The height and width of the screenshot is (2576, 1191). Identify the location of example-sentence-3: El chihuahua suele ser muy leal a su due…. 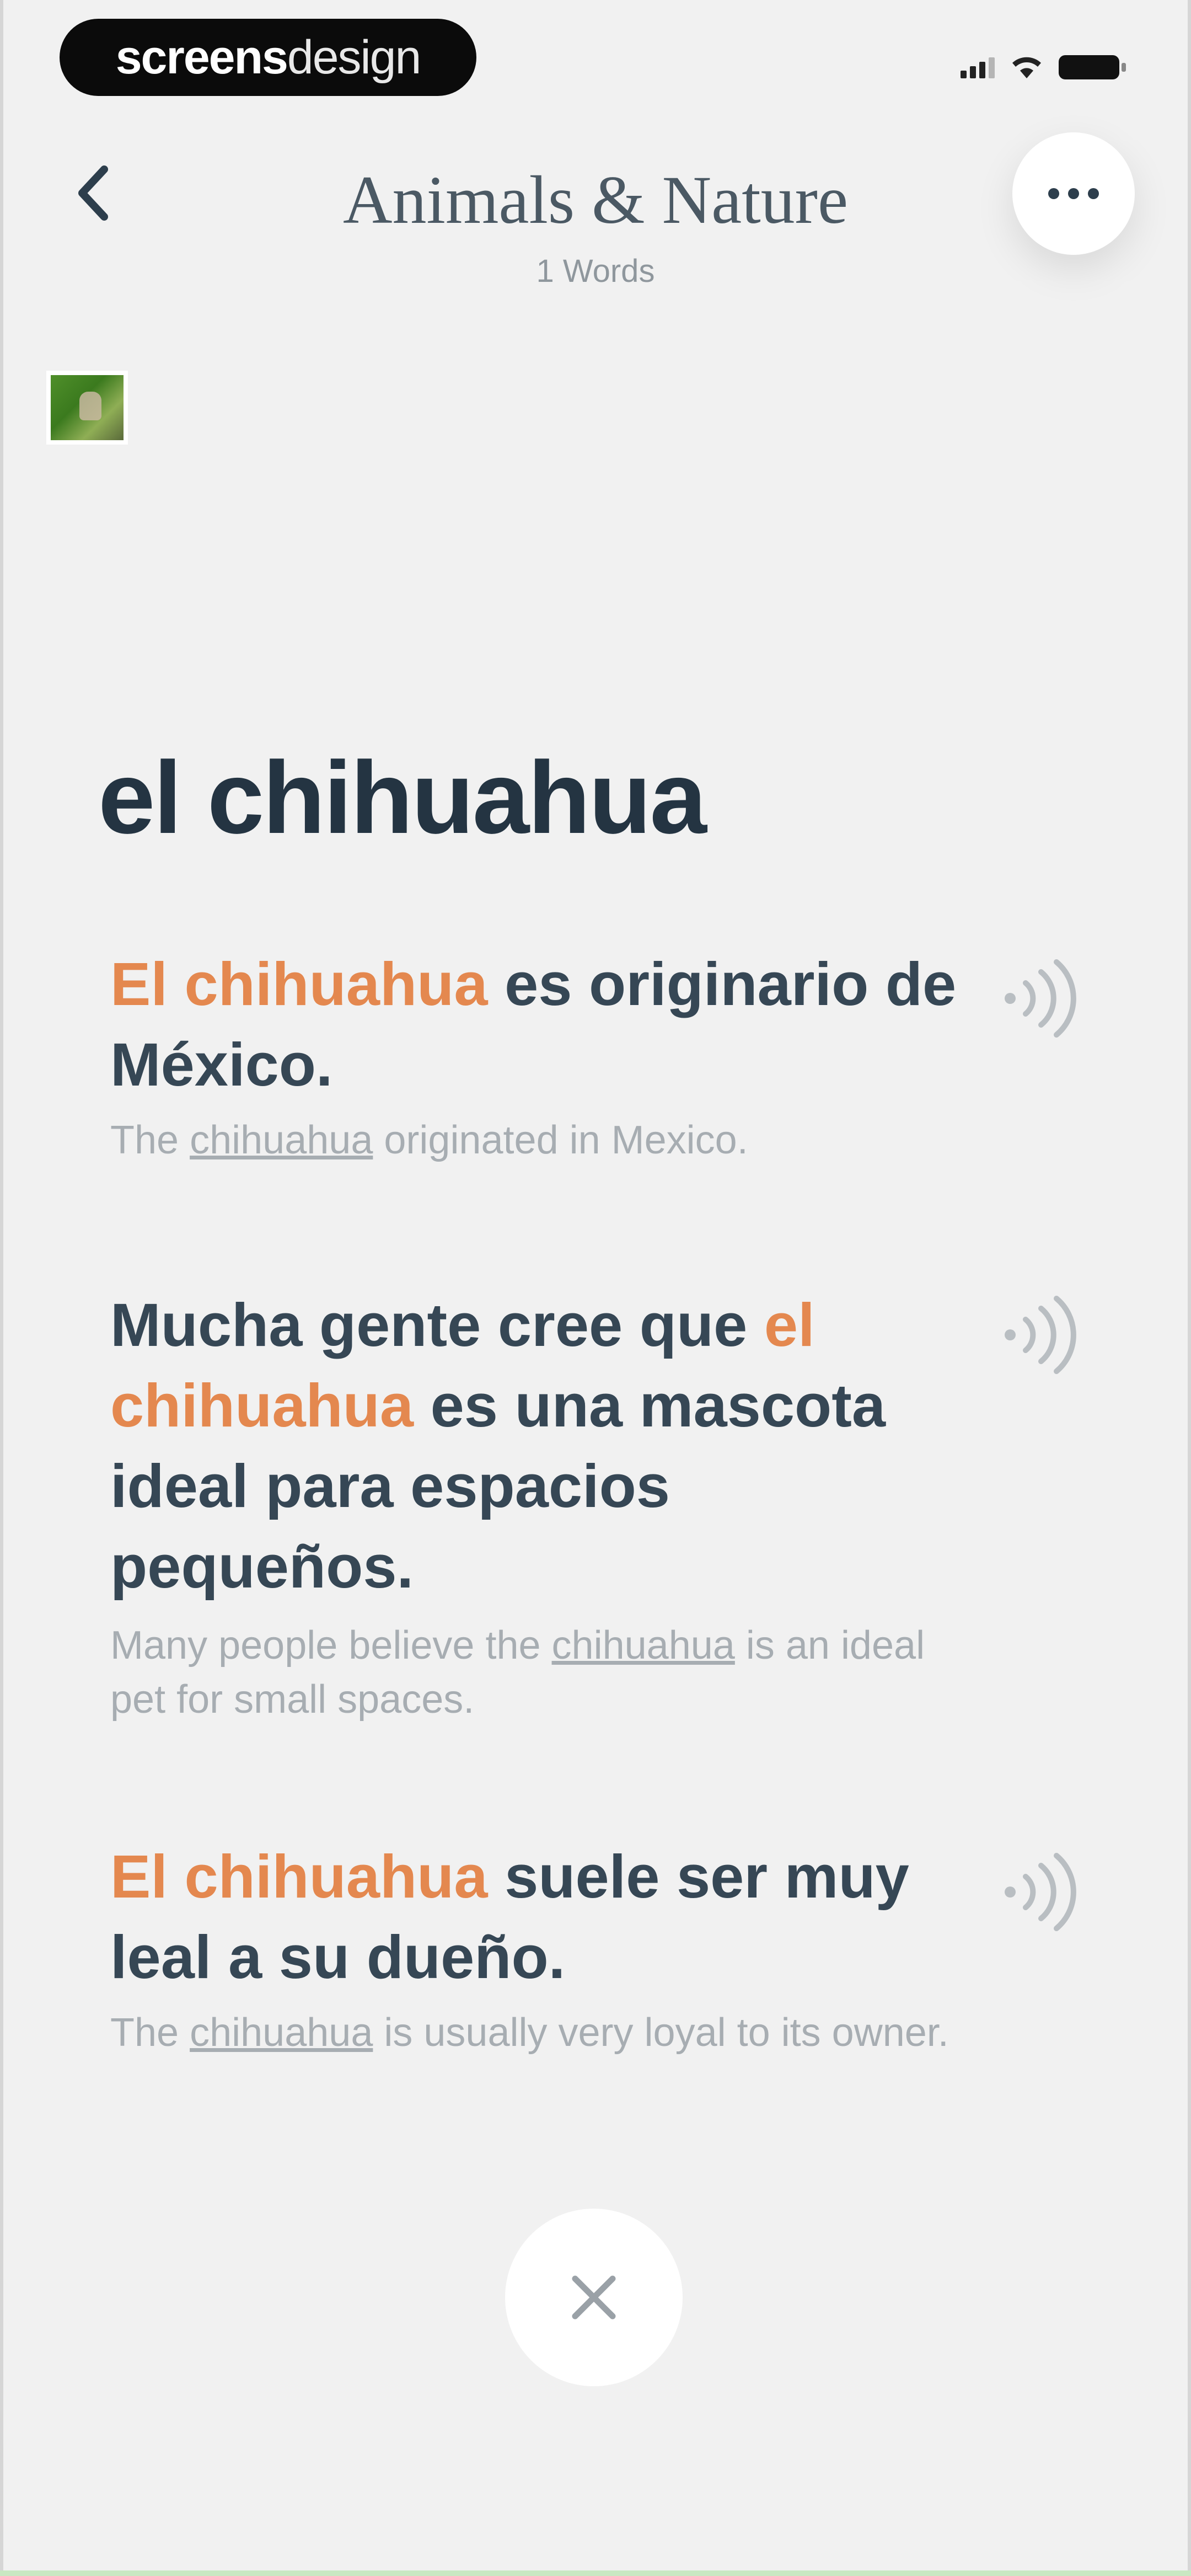
(534, 1948).